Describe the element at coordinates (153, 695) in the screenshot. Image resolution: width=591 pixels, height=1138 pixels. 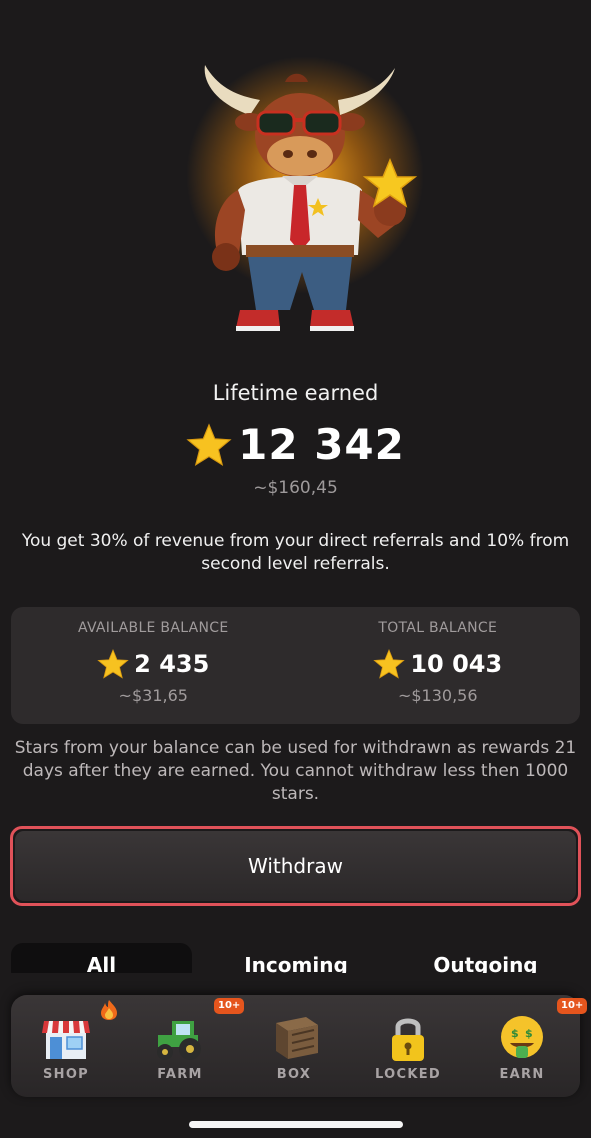
I see `available-balance-usd: ~$31,65` at that location.